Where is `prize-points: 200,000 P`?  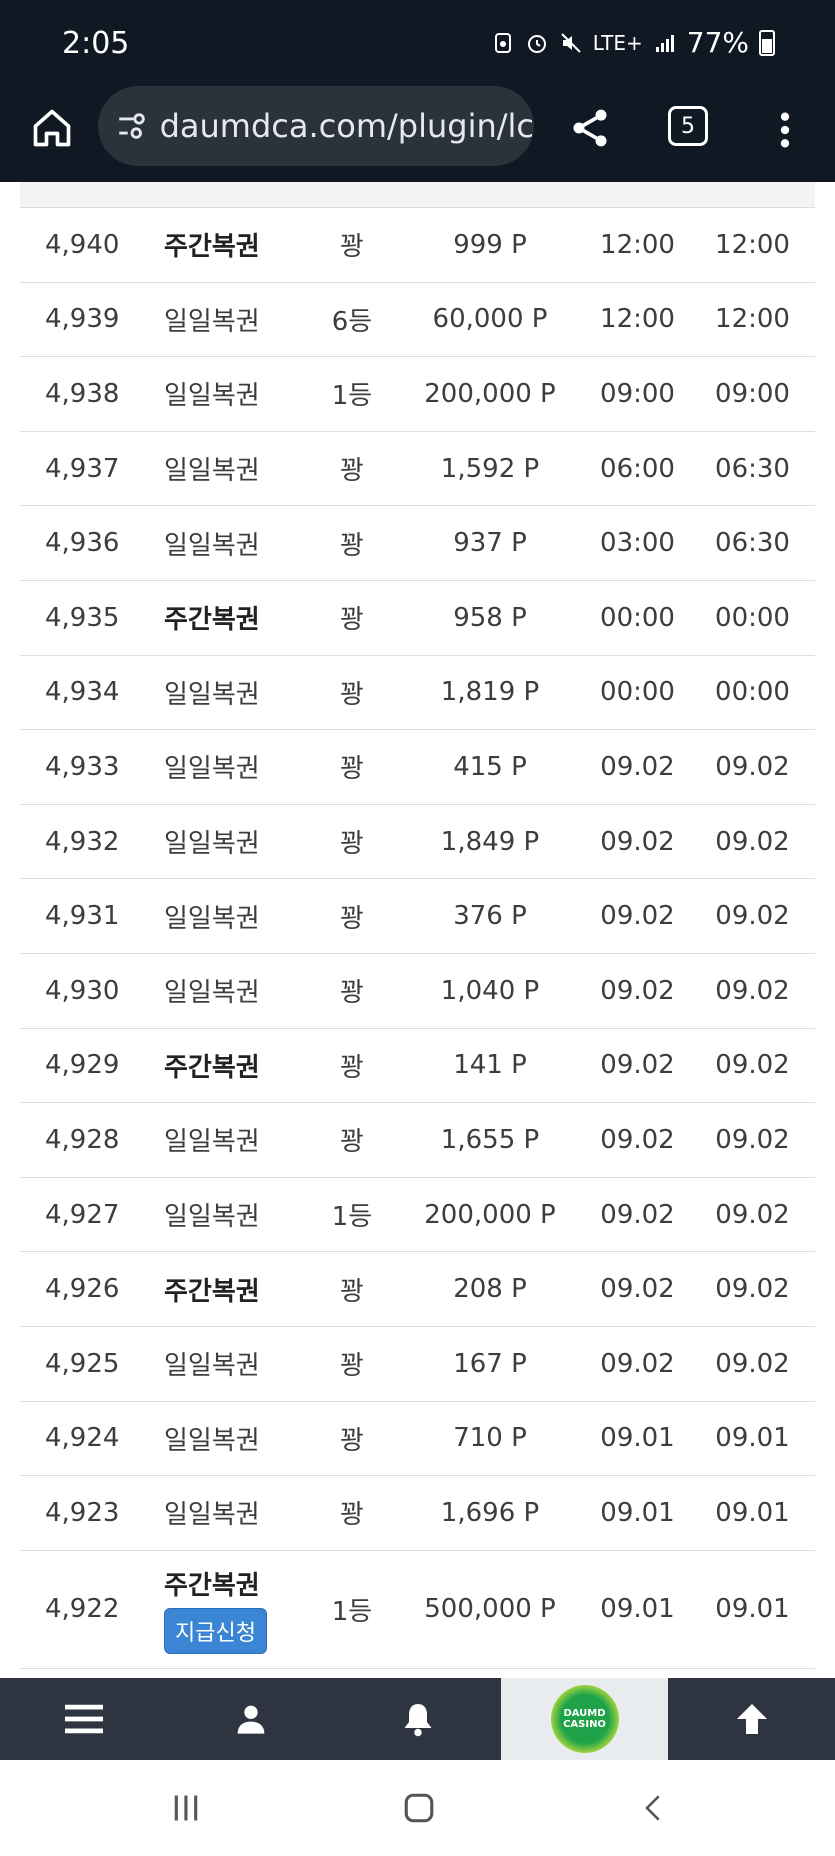 prize-points: 200,000 P is located at coordinates (490, 393).